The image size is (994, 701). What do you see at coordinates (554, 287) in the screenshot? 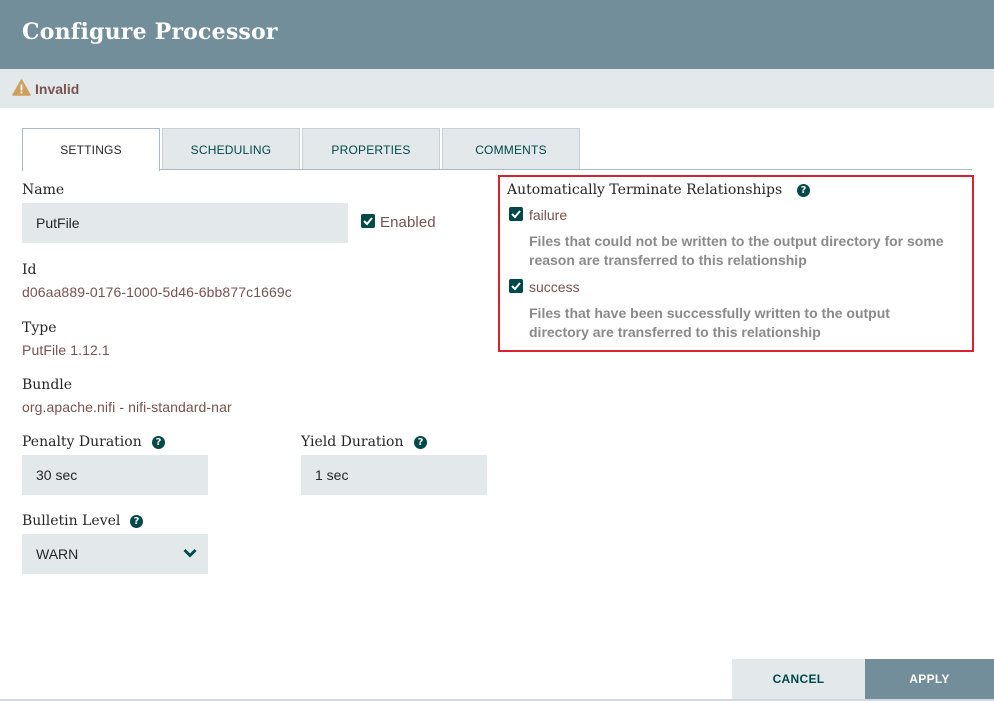
I see `success-relationship-name: success` at bounding box center [554, 287].